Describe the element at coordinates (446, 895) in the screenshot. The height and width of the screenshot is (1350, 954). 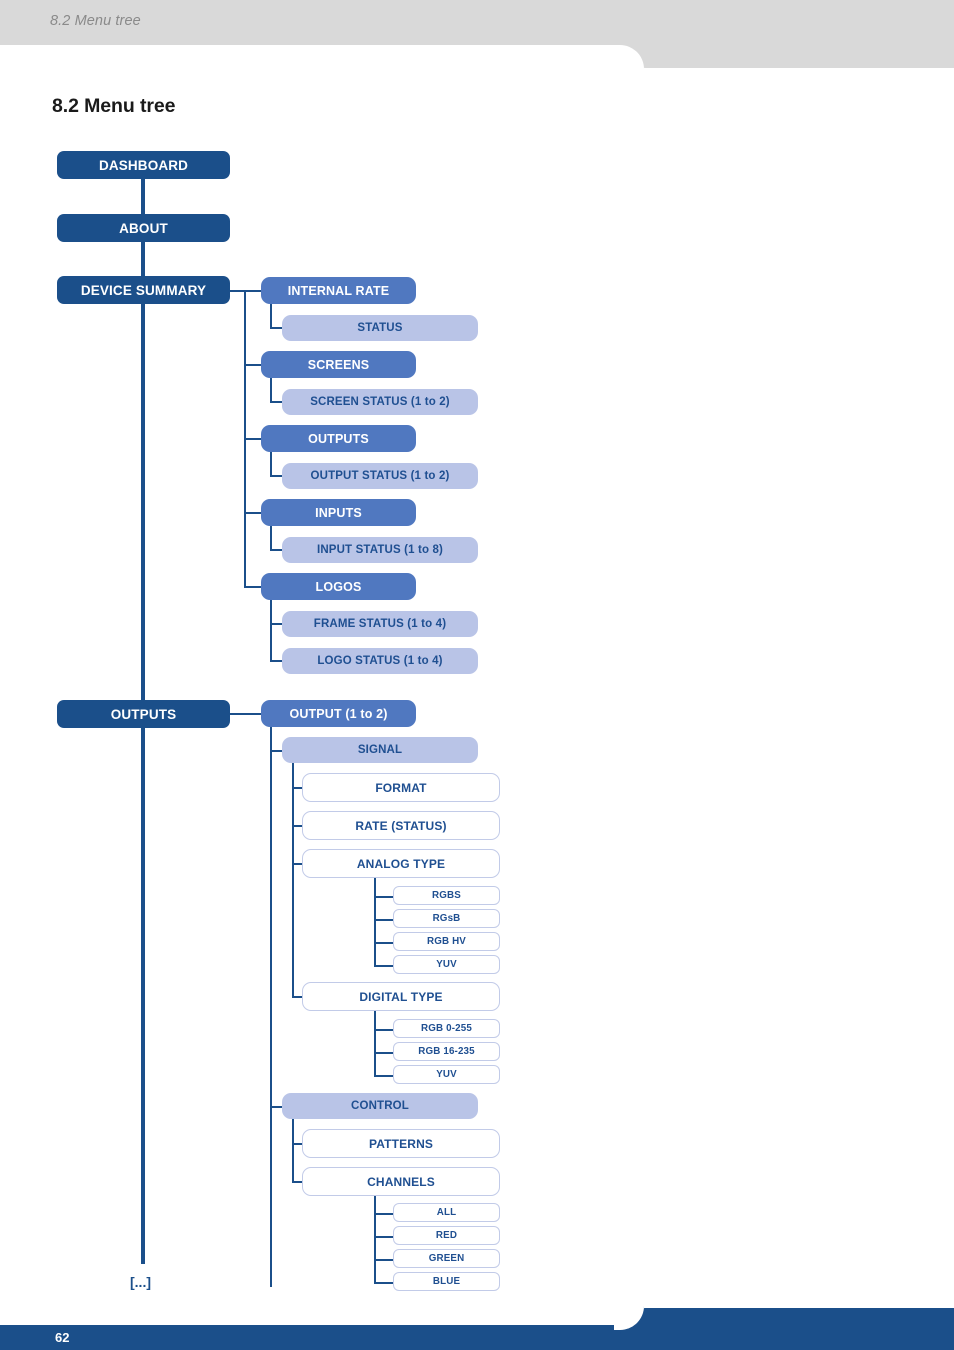
I see `tree-node-rgbs: RGBS` at that location.